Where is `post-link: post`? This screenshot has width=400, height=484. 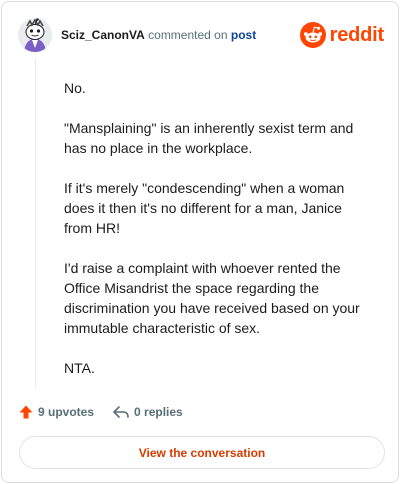
post-link: post is located at coordinates (243, 35).